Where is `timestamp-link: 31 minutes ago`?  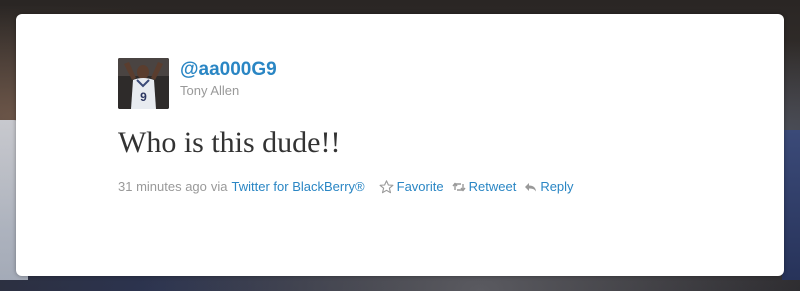 timestamp-link: 31 minutes ago is located at coordinates (162, 186).